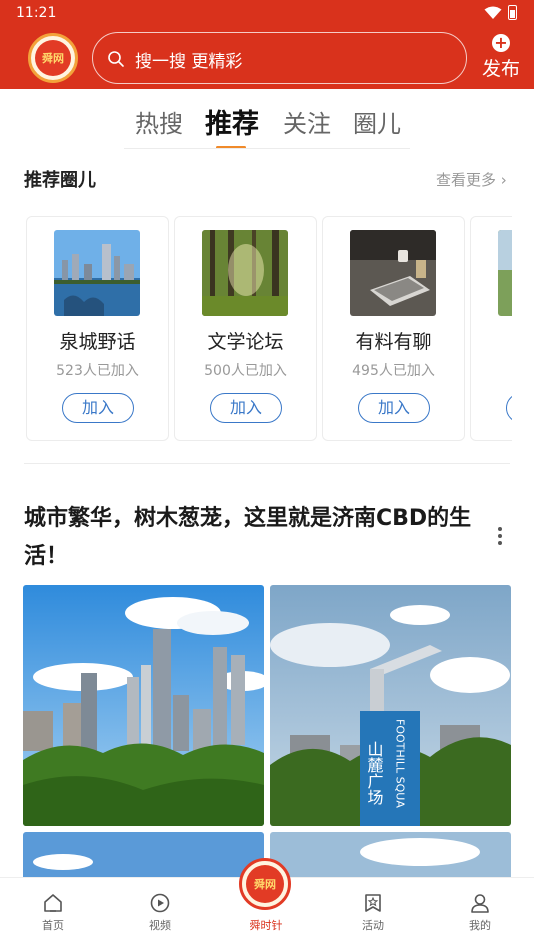  What do you see at coordinates (480, 903) in the screenshot?
I see `profile-icon` at bounding box center [480, 903].